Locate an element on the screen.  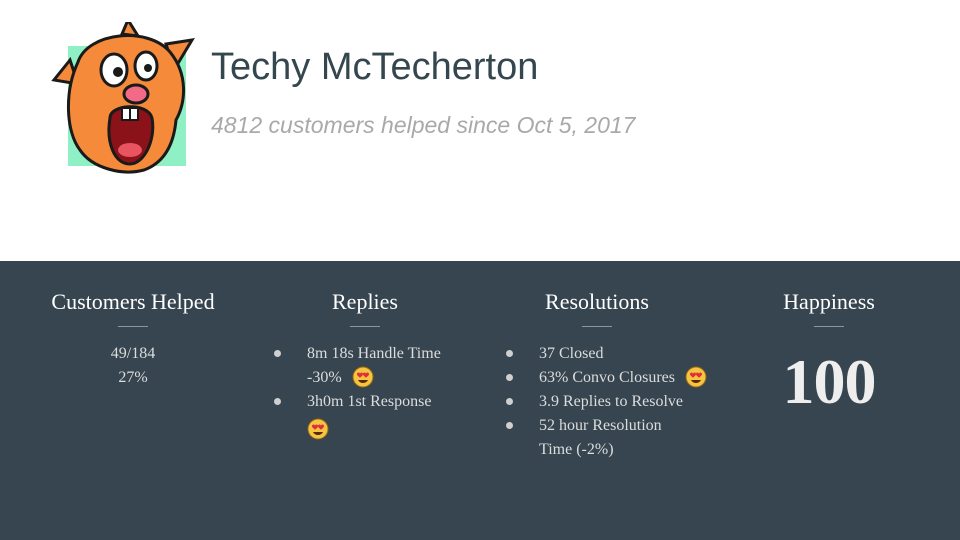
handle-time-text: 8m 18s Handle Time is located at coordinates (374, 353).